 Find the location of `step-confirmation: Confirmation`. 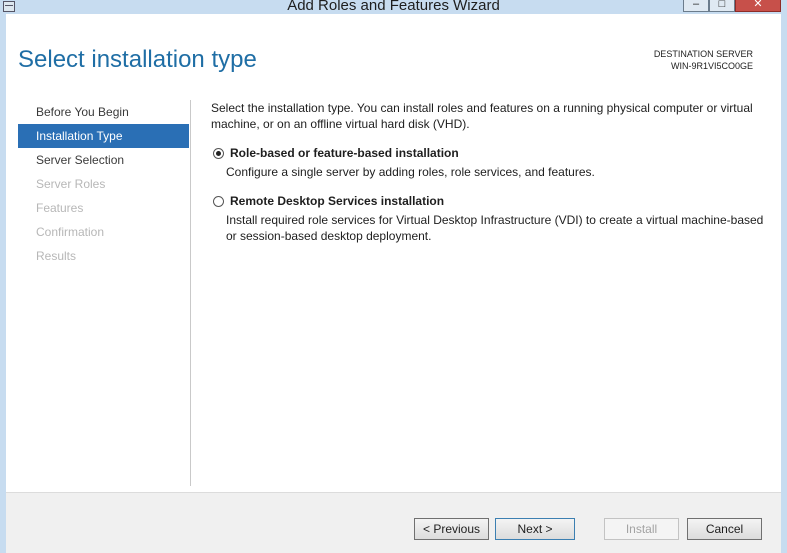

step-confirmation: Confirmation is located at coordinates (70, 232).